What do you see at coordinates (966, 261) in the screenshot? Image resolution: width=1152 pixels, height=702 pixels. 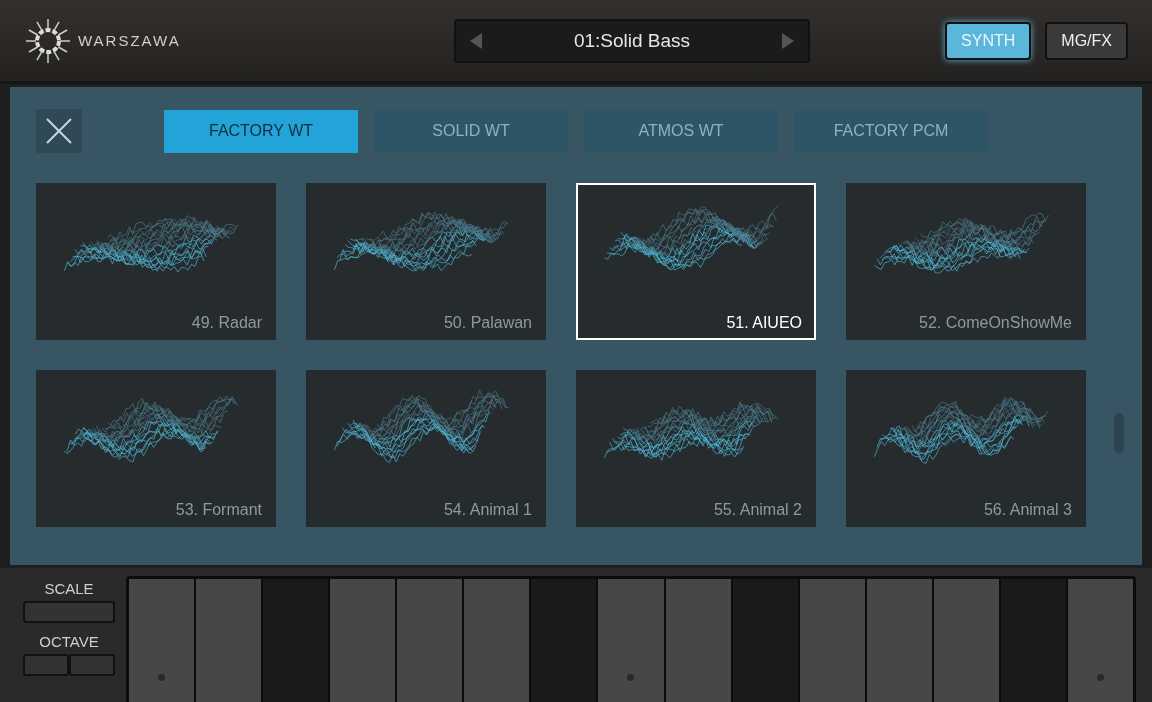 I see `wavetable-tile: 52. ComeOnShowMe` at bounding box center [966, 261].